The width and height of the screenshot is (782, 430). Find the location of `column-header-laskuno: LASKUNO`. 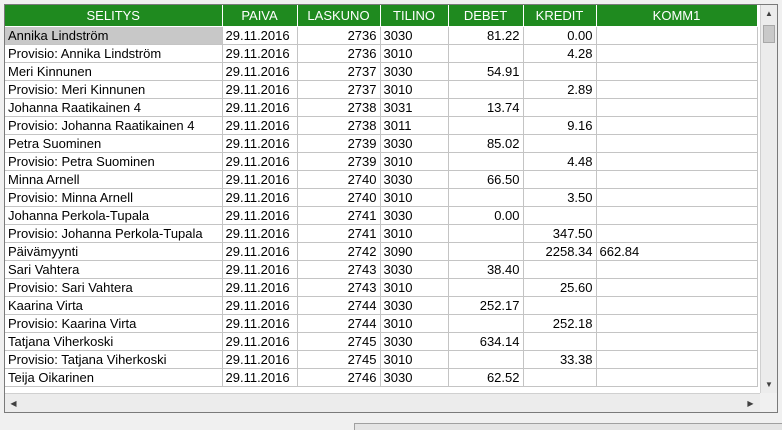

column-header-laskuno: LASKUNO is located at coordinates (339, 16).